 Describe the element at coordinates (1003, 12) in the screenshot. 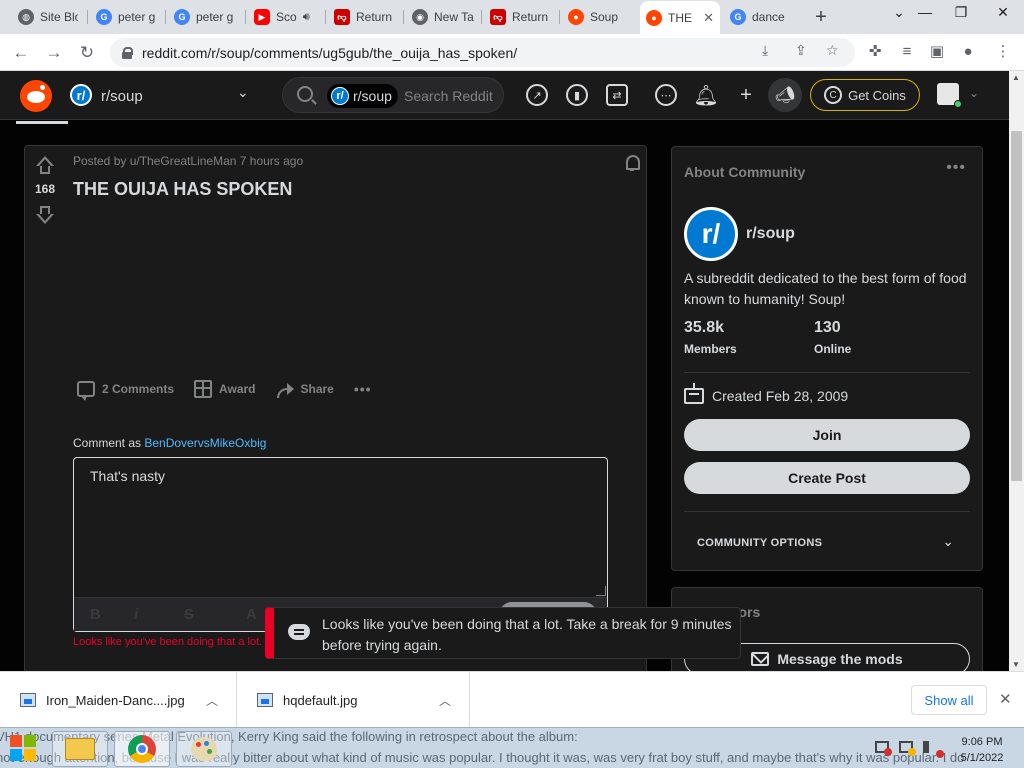

I see `close-window-button: ✕` at that location.